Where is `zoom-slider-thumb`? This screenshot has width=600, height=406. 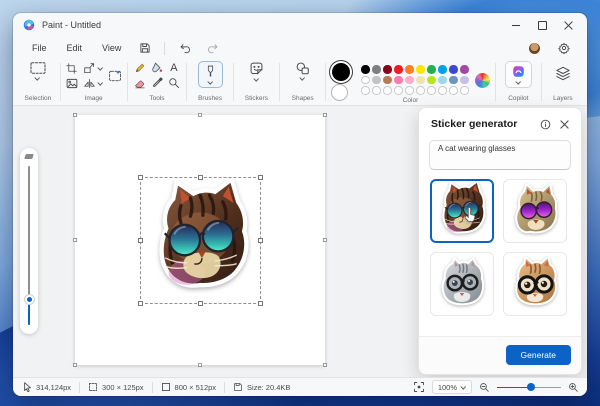 zoom-slider-thumb is located at coordinates (531, 387).